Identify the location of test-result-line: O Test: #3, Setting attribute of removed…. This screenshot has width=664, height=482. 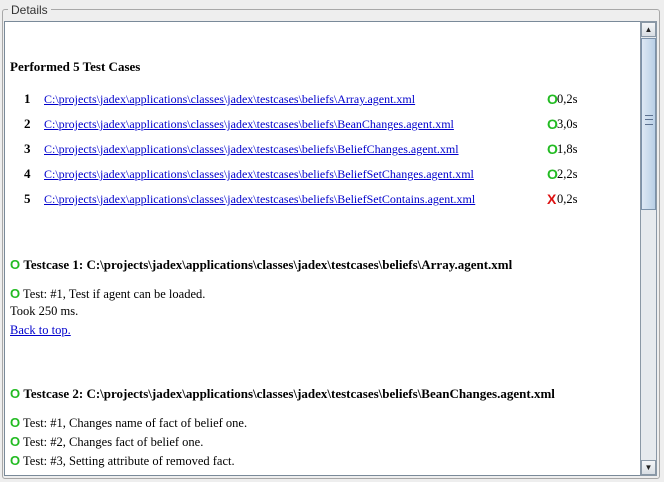
(122, 461).